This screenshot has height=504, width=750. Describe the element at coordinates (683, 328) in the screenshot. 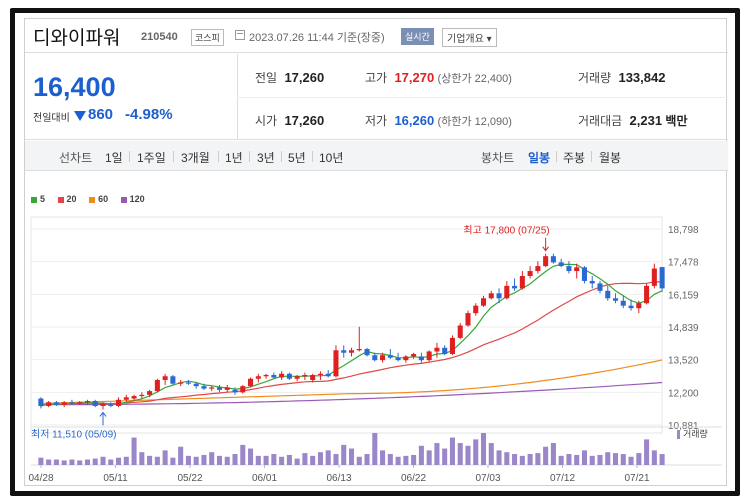

I see `y-tick-label: 14,839` at that location.